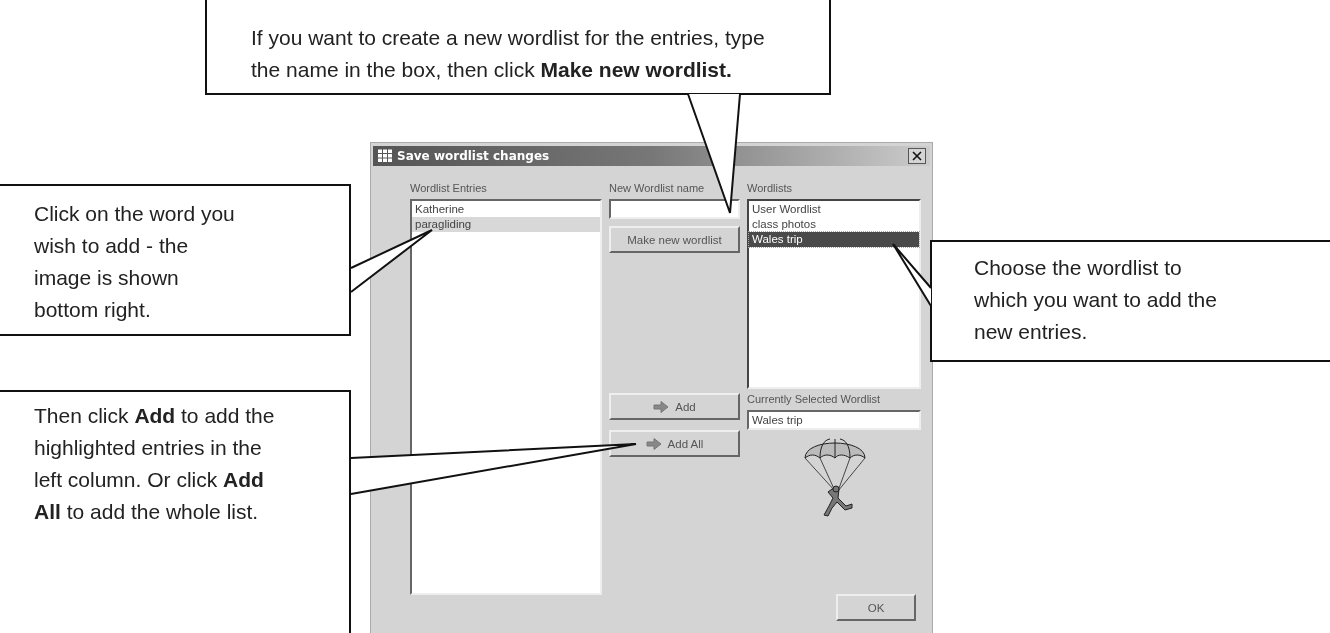 This screenshot has height=633, width=1330. Describe the element at coordinates (674, 443) in the screenshot. I see `add-button: Add All` at that location.